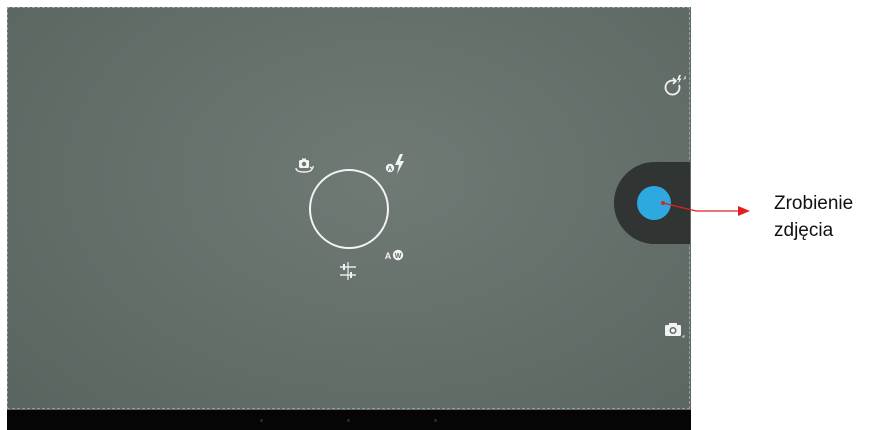 This screenshot has width=876, height=430. I want to click on annotation-label: Zrobienie zdjęcia, so click(813, 217).